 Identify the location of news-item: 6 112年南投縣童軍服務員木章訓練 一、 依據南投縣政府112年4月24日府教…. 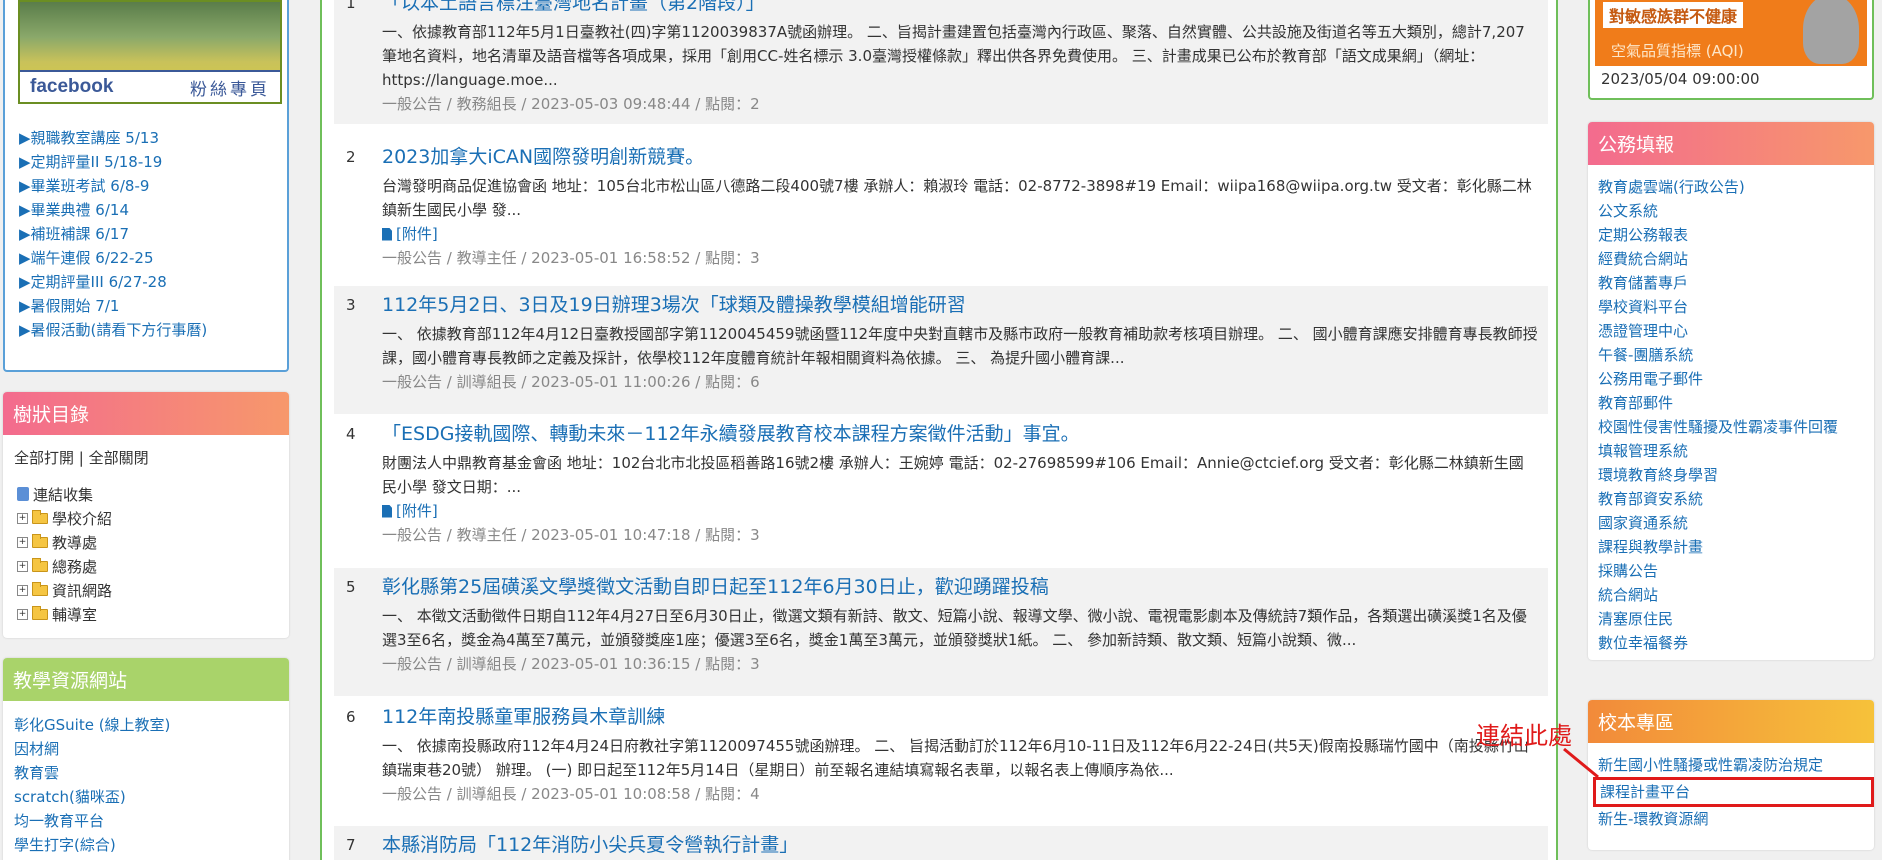
(941, 761).